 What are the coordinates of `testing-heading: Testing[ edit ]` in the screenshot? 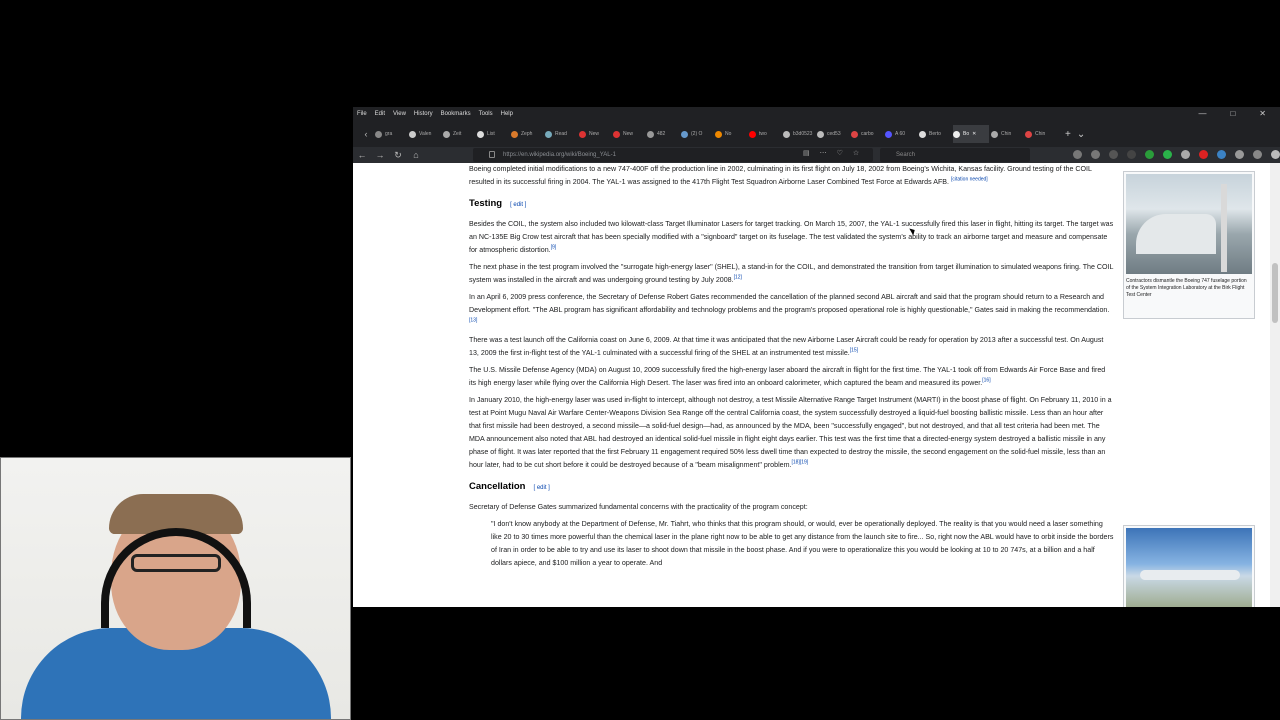 It's located at (498, 203).